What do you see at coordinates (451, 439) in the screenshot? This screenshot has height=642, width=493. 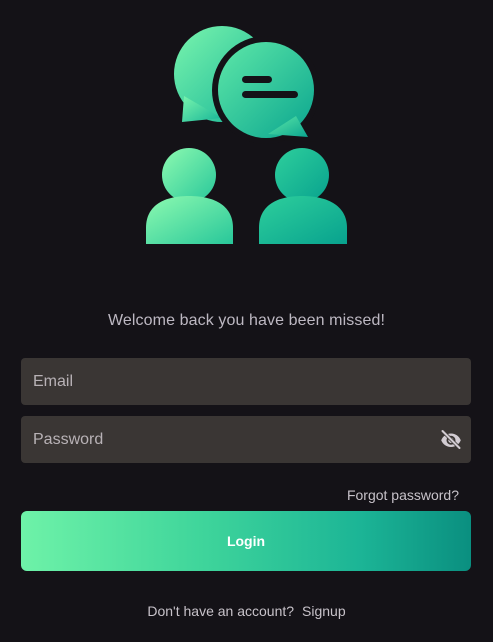 I see `visibility-off-icon` at bounding box center [451, 439].